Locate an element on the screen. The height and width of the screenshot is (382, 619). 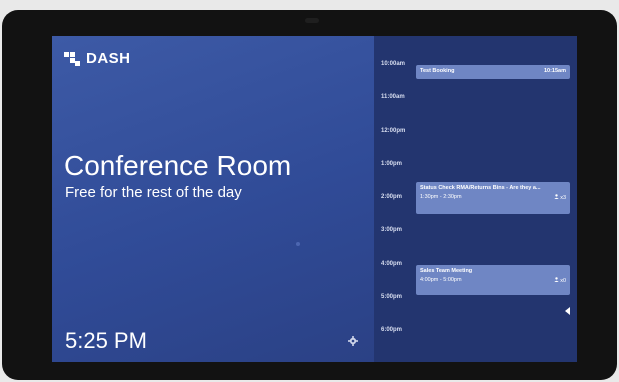
logo-text: DASH is located at coordinates (108, 58).